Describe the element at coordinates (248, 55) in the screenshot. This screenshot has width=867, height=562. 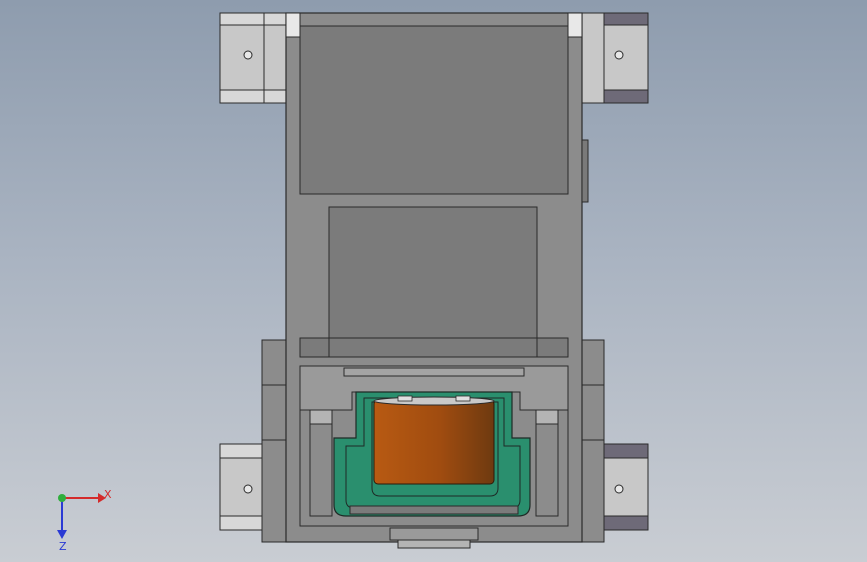
I see `bolt-hole-top-left` at that location.